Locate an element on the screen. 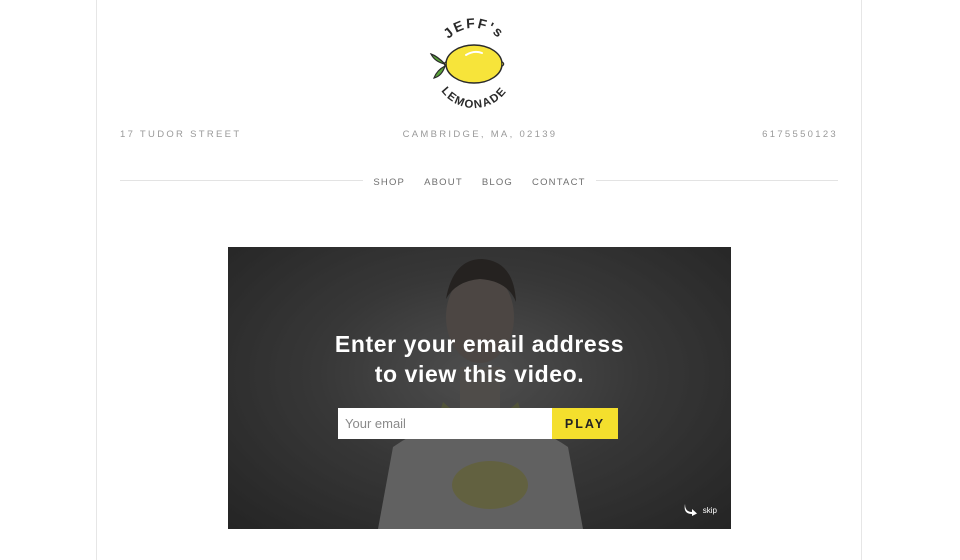 The width and height of the screenshot is (960, 560). lemon-logo-icon is located at coordinates (474, 64).